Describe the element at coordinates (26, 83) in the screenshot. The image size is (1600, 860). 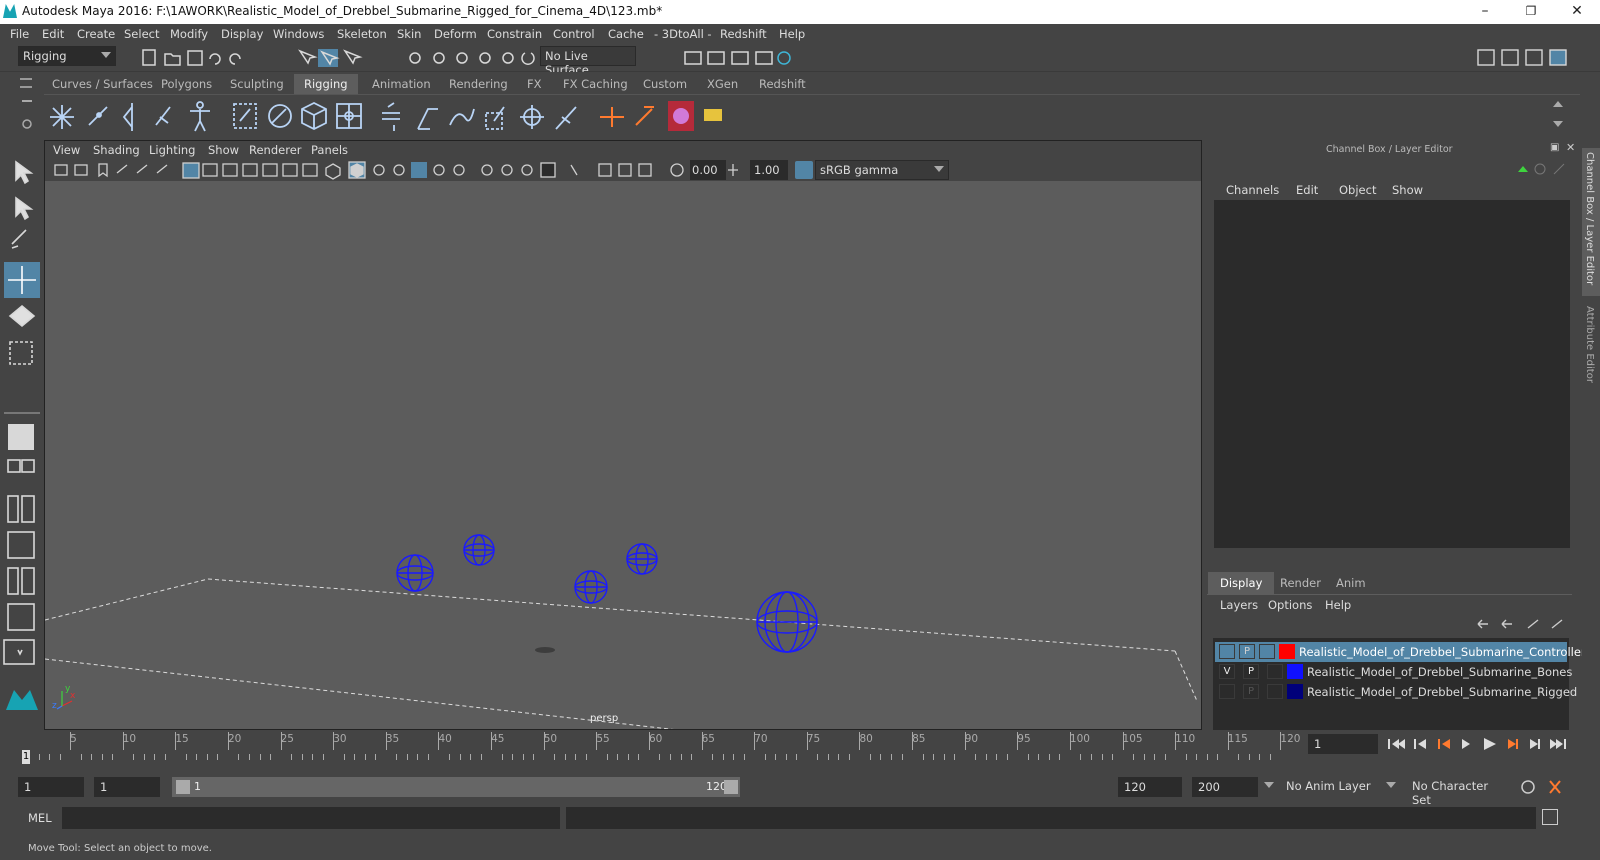
I see `shelf-menu-icon` at that location.